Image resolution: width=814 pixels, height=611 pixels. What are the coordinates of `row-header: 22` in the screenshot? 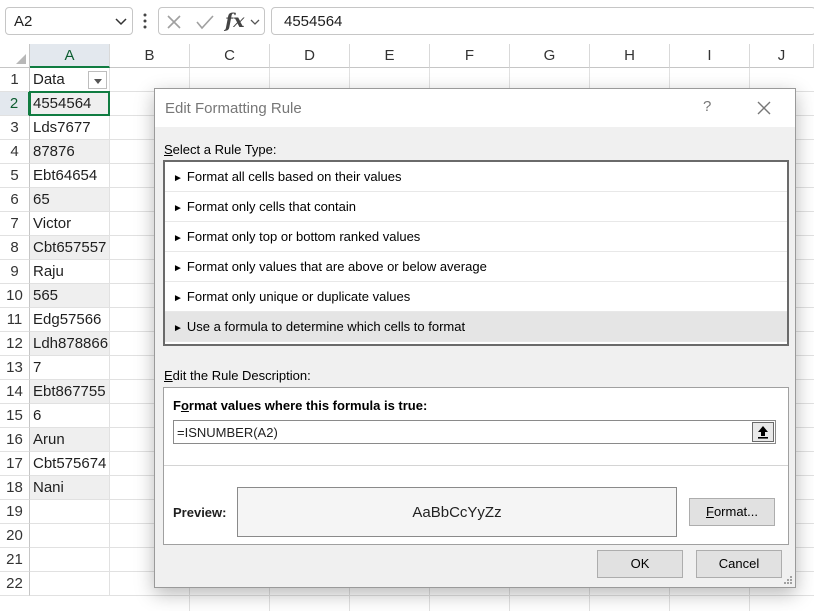 It's located at (15, 584).